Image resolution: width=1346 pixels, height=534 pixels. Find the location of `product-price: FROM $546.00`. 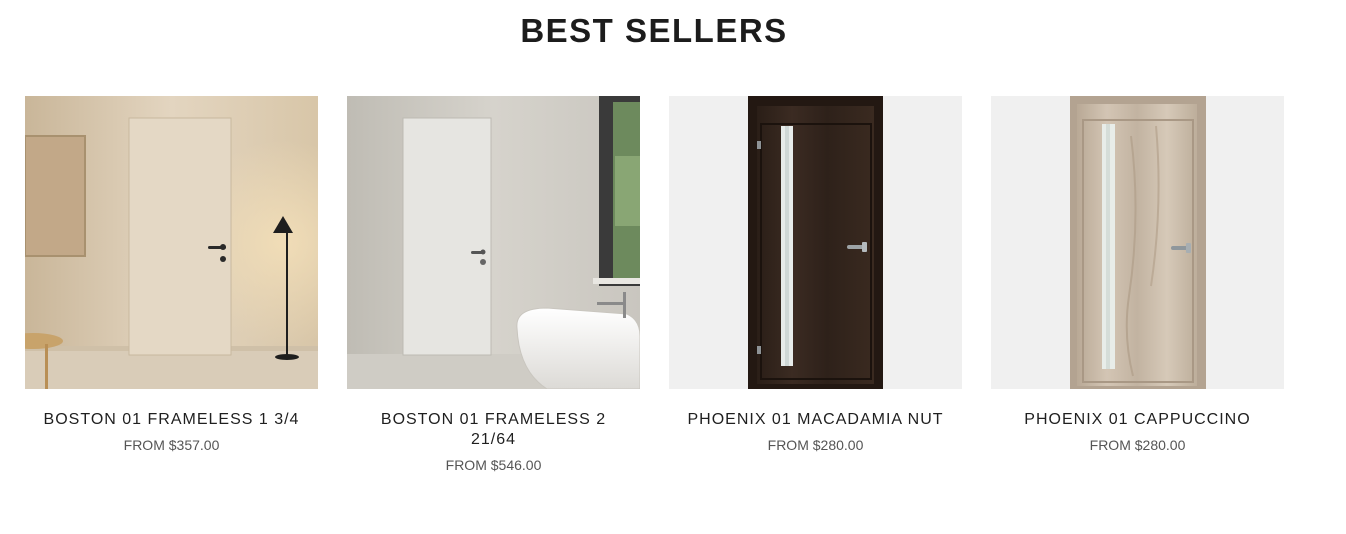

product-price: FROM $546.00 is located at coordinates (493, 465).